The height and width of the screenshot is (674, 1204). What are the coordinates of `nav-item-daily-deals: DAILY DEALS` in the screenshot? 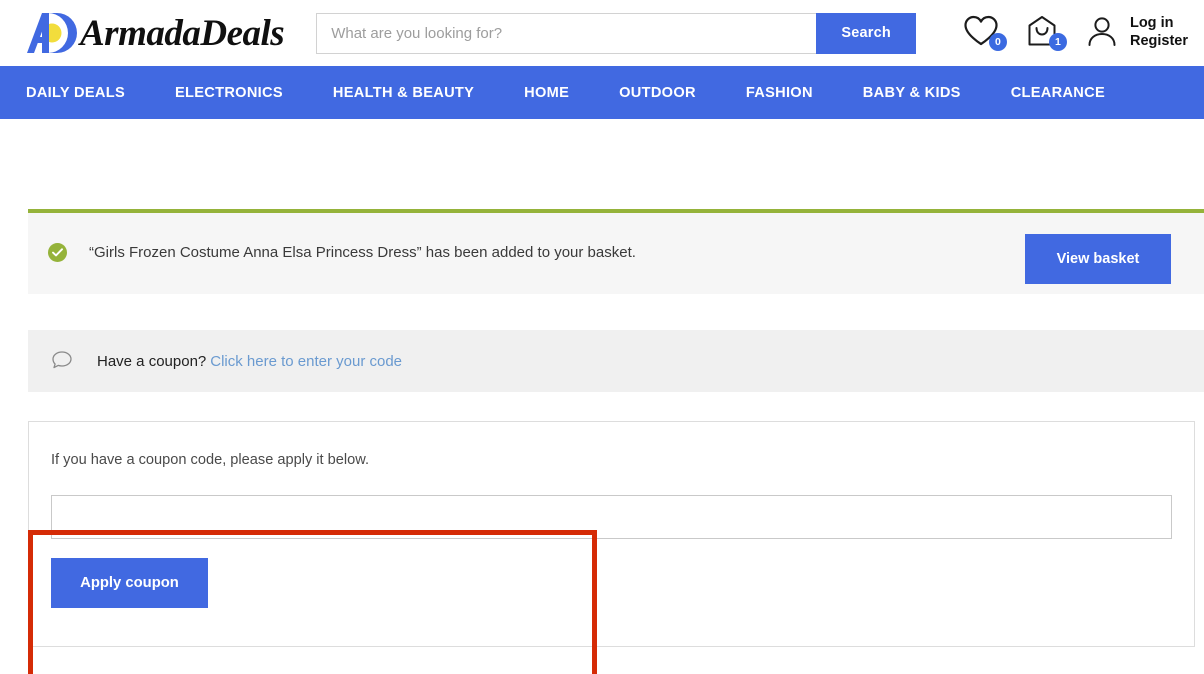 It's located at (88, 93).